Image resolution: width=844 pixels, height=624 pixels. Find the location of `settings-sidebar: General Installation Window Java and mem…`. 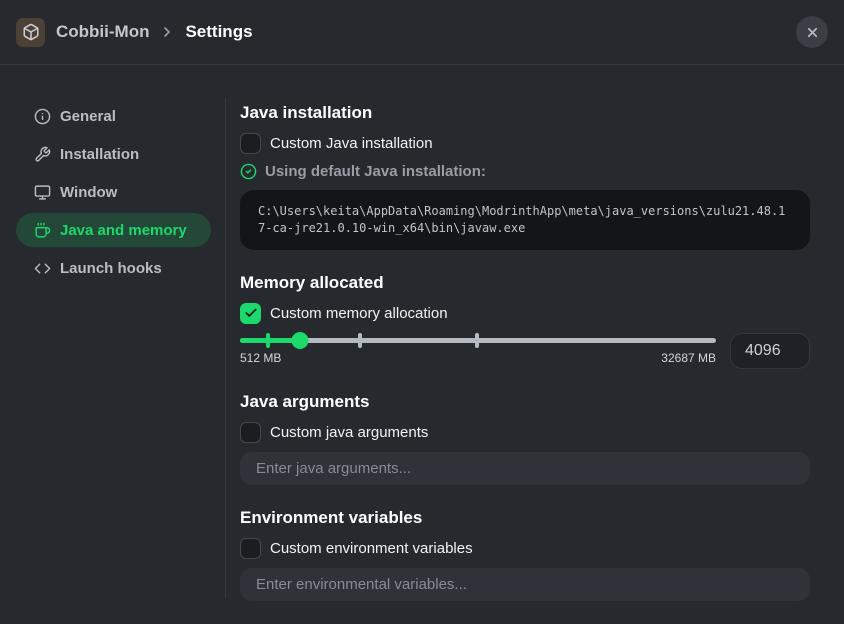

settings-sidebar: General Installation Window Java and mem… is located at coordinates (112, 194).